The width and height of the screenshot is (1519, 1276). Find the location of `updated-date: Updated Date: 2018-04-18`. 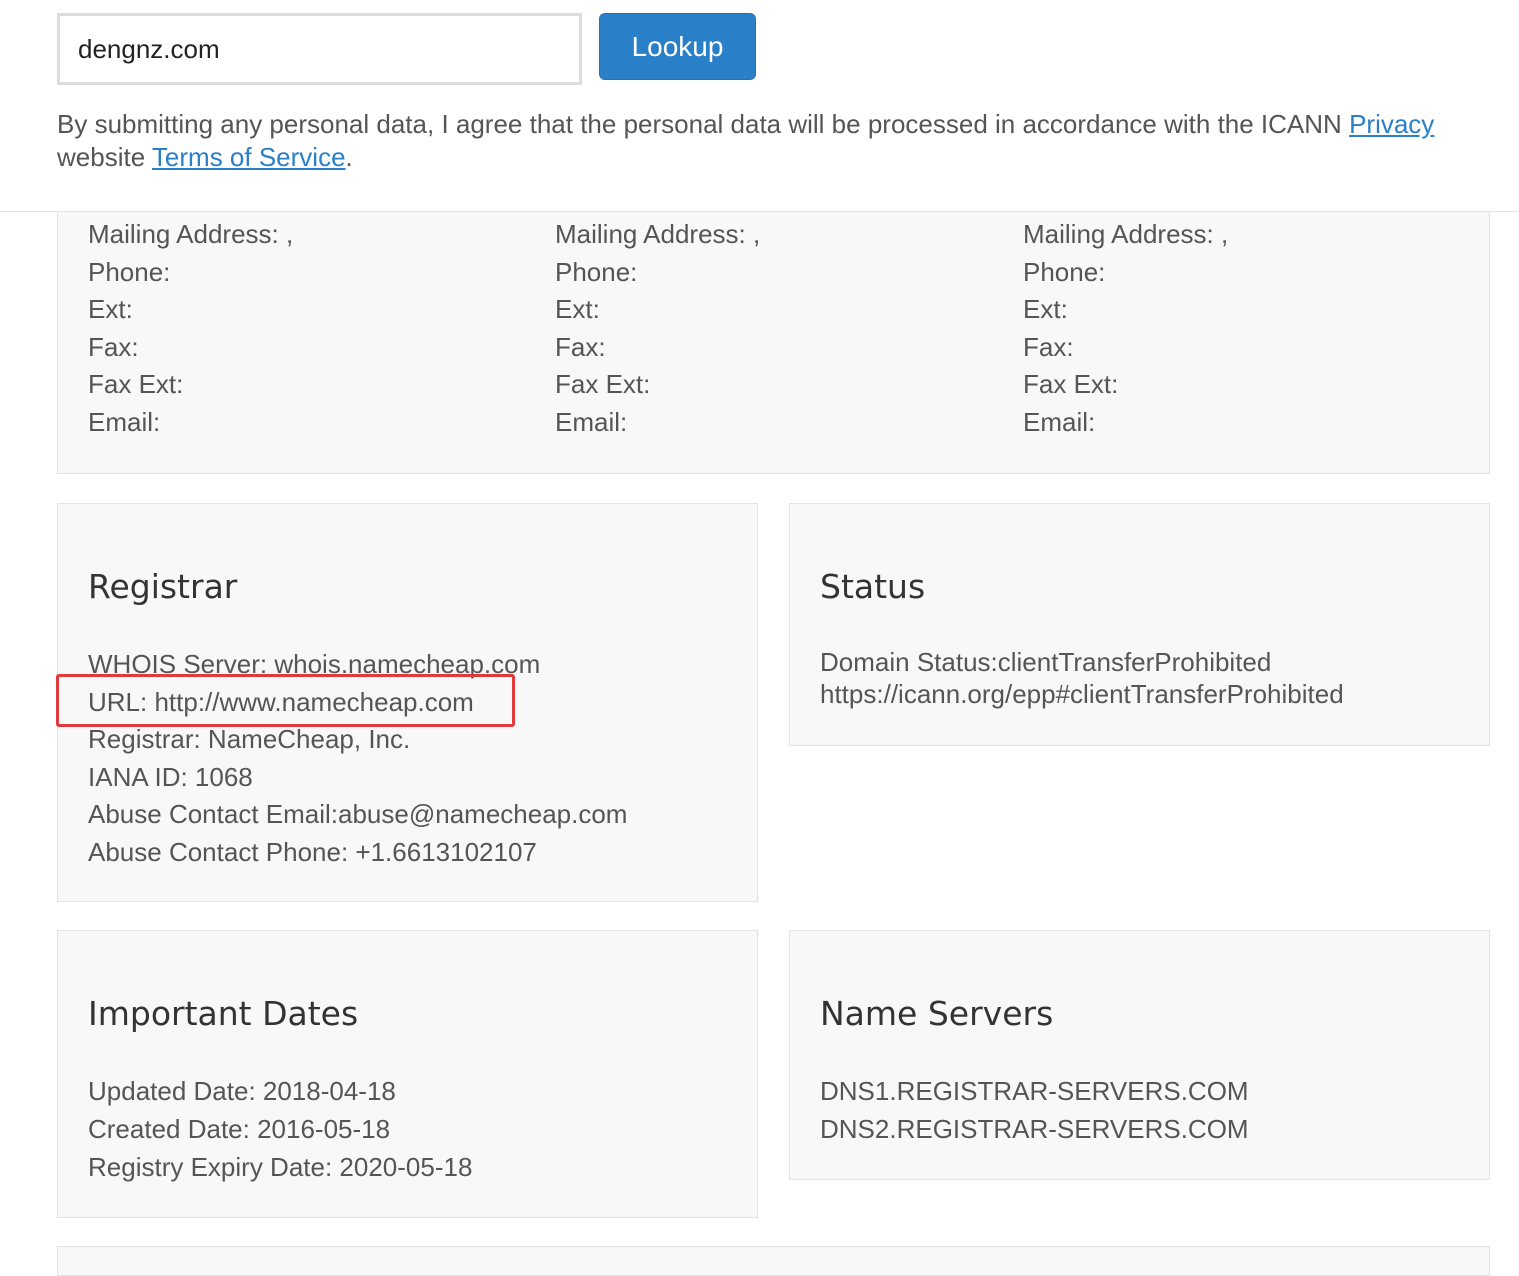

updated-date: Updated Date: 2018-04-18 is located at coordinates (242, 1091).